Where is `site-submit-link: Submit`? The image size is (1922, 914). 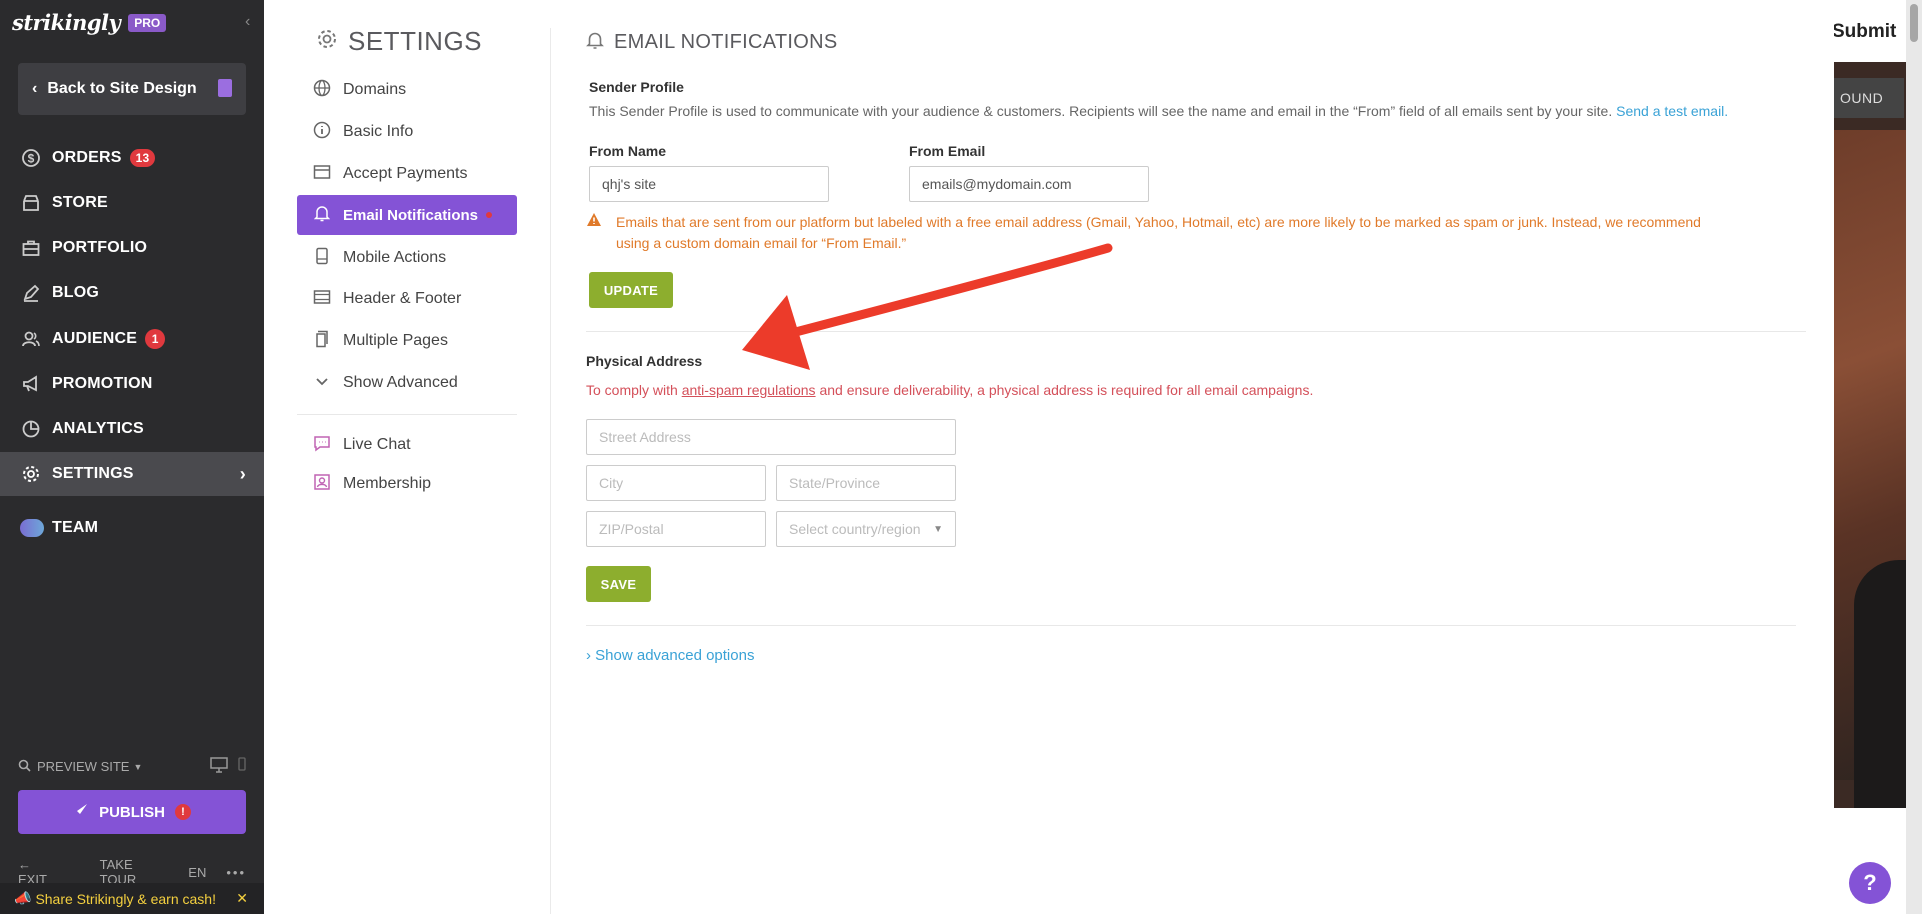
site-submit-link: Submit is located at coordinates (1865, 32).